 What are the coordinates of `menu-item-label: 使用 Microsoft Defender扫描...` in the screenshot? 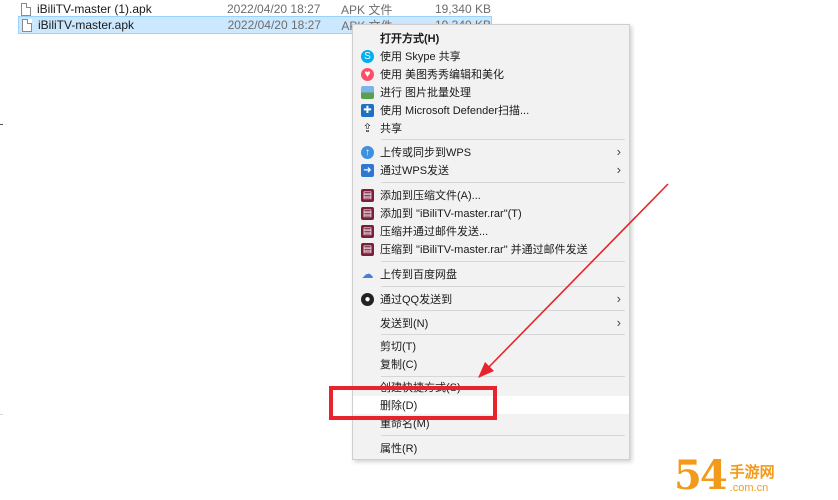 It's located at (455, 111).